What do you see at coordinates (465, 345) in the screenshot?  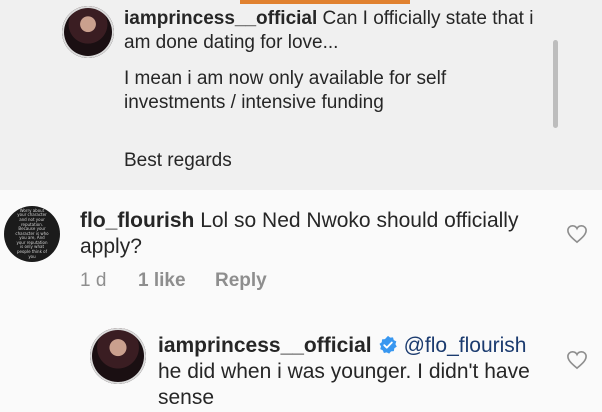 I see `reply-mention: @flo_flourish` at bounding box center [465, 345].